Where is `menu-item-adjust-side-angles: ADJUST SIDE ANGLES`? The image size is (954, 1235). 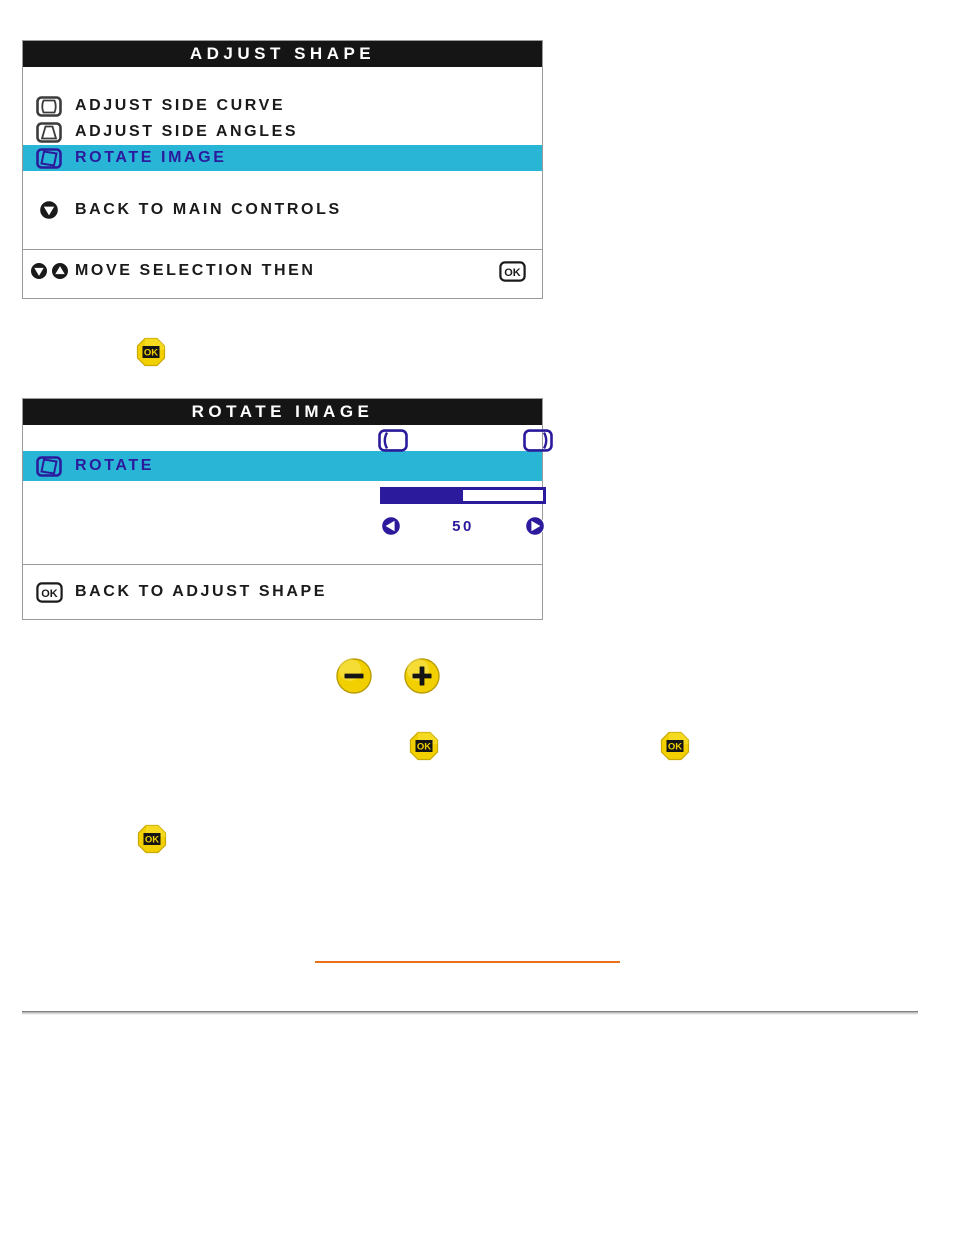 menu-item-adjust-side-angles: ADJUST SIDE ANGLES is located at coordinates (282, 132).